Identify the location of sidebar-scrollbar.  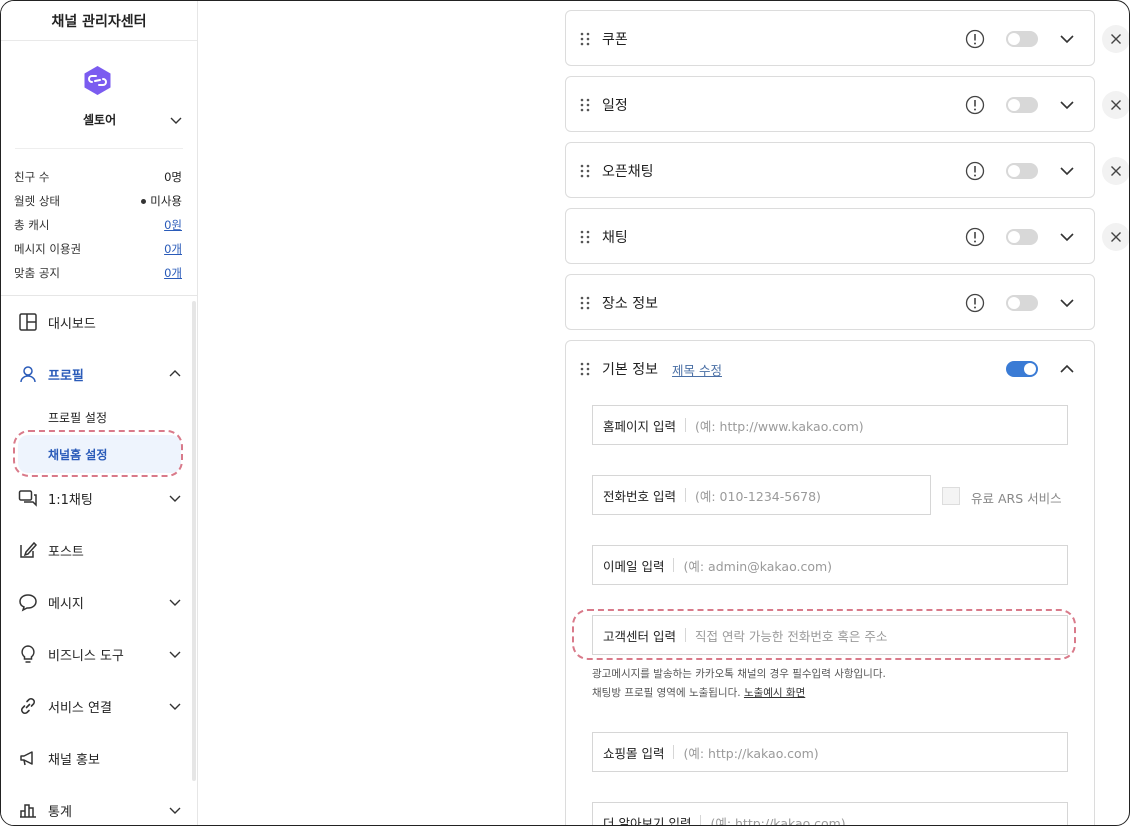
(194, 541).